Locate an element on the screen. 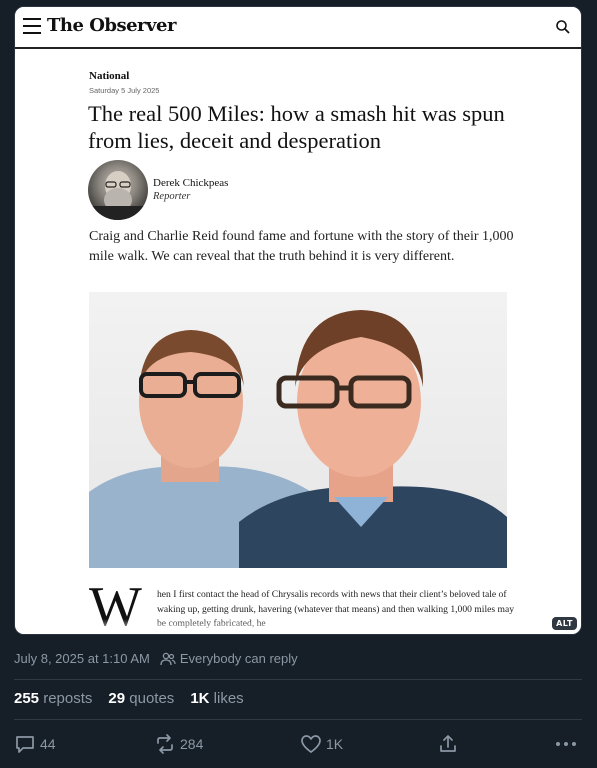  repost-count: 284 is located at coordinates (192, 744).